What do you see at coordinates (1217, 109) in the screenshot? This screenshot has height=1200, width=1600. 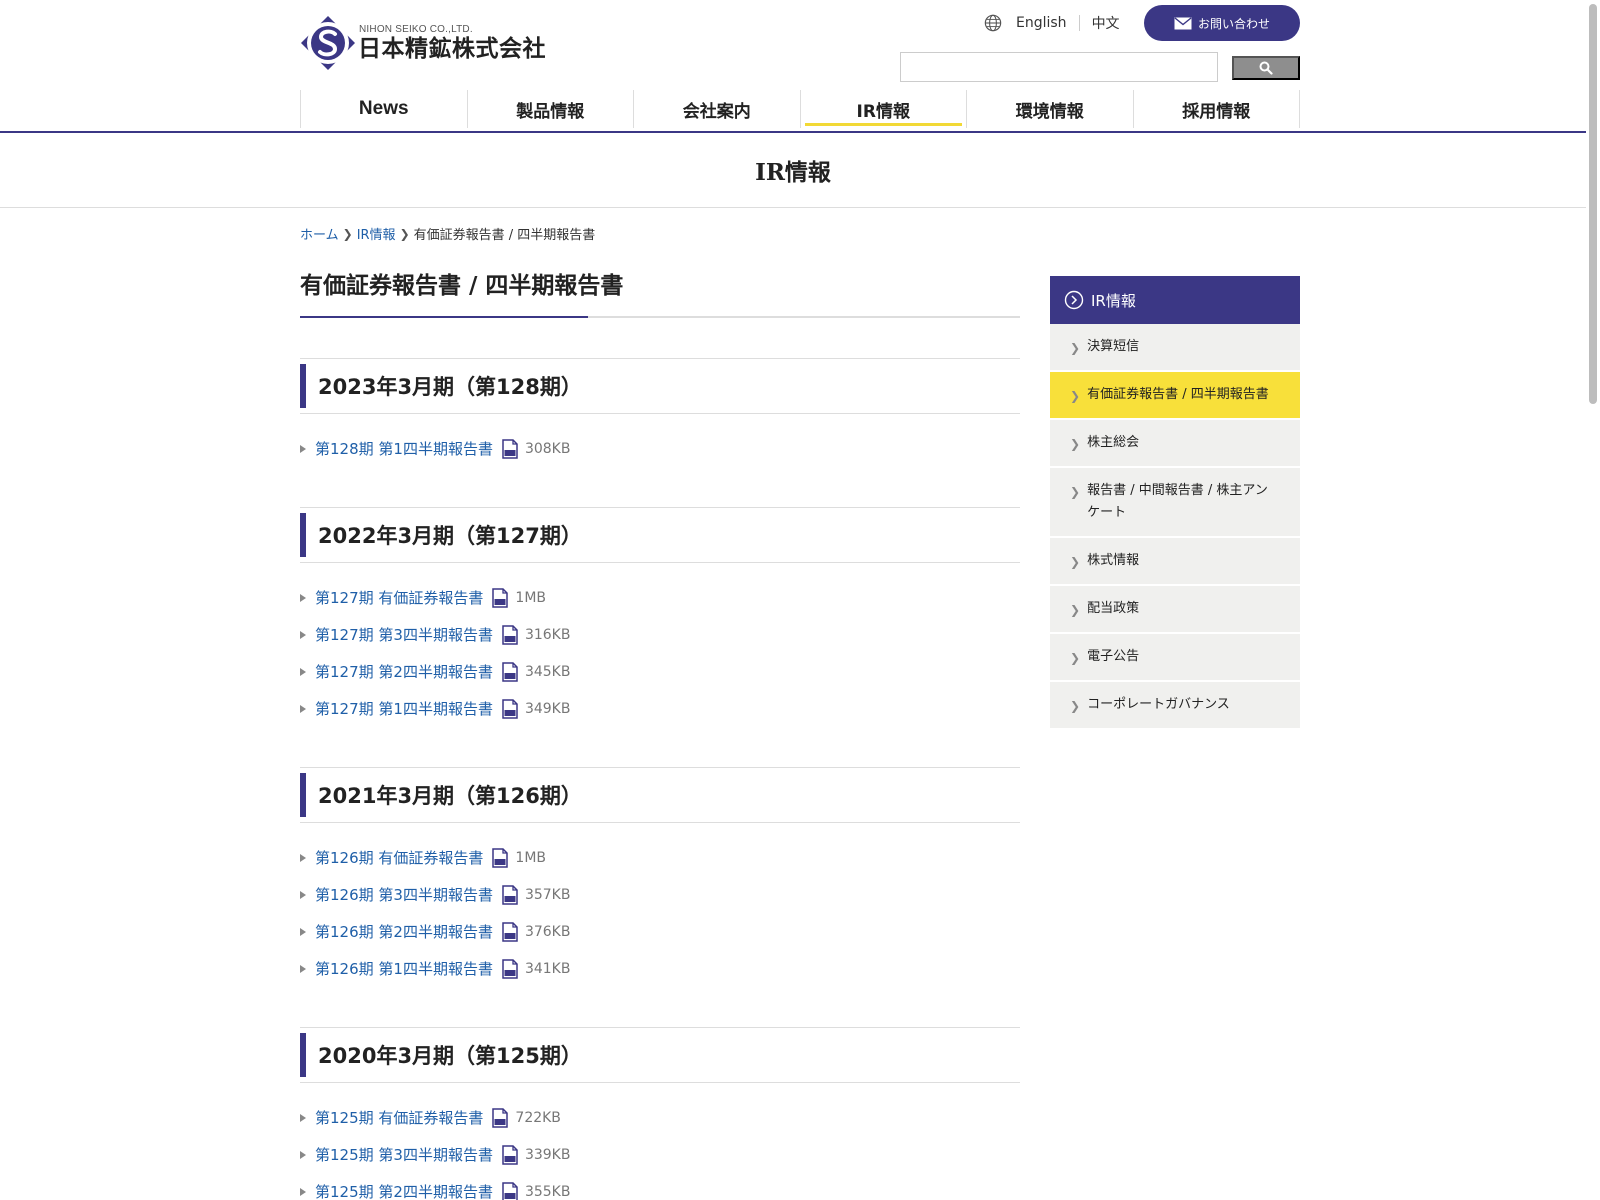 I see `nav-recruit: 採用情報` at bounding box center [1217, 109].